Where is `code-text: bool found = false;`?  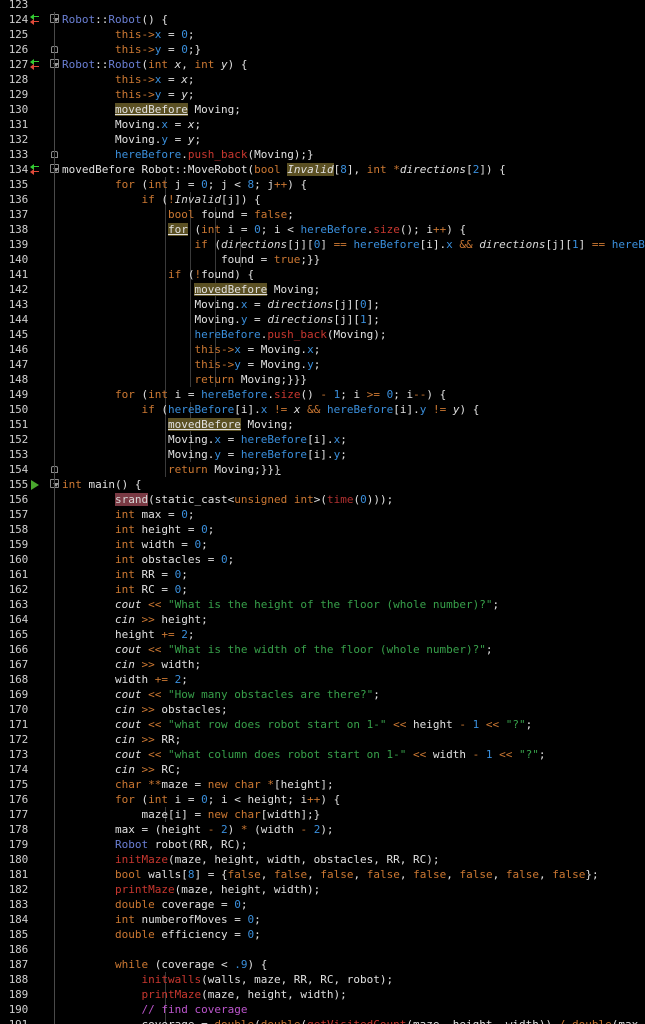
code-text: bool found = false; is located at coordinates (178, 214).